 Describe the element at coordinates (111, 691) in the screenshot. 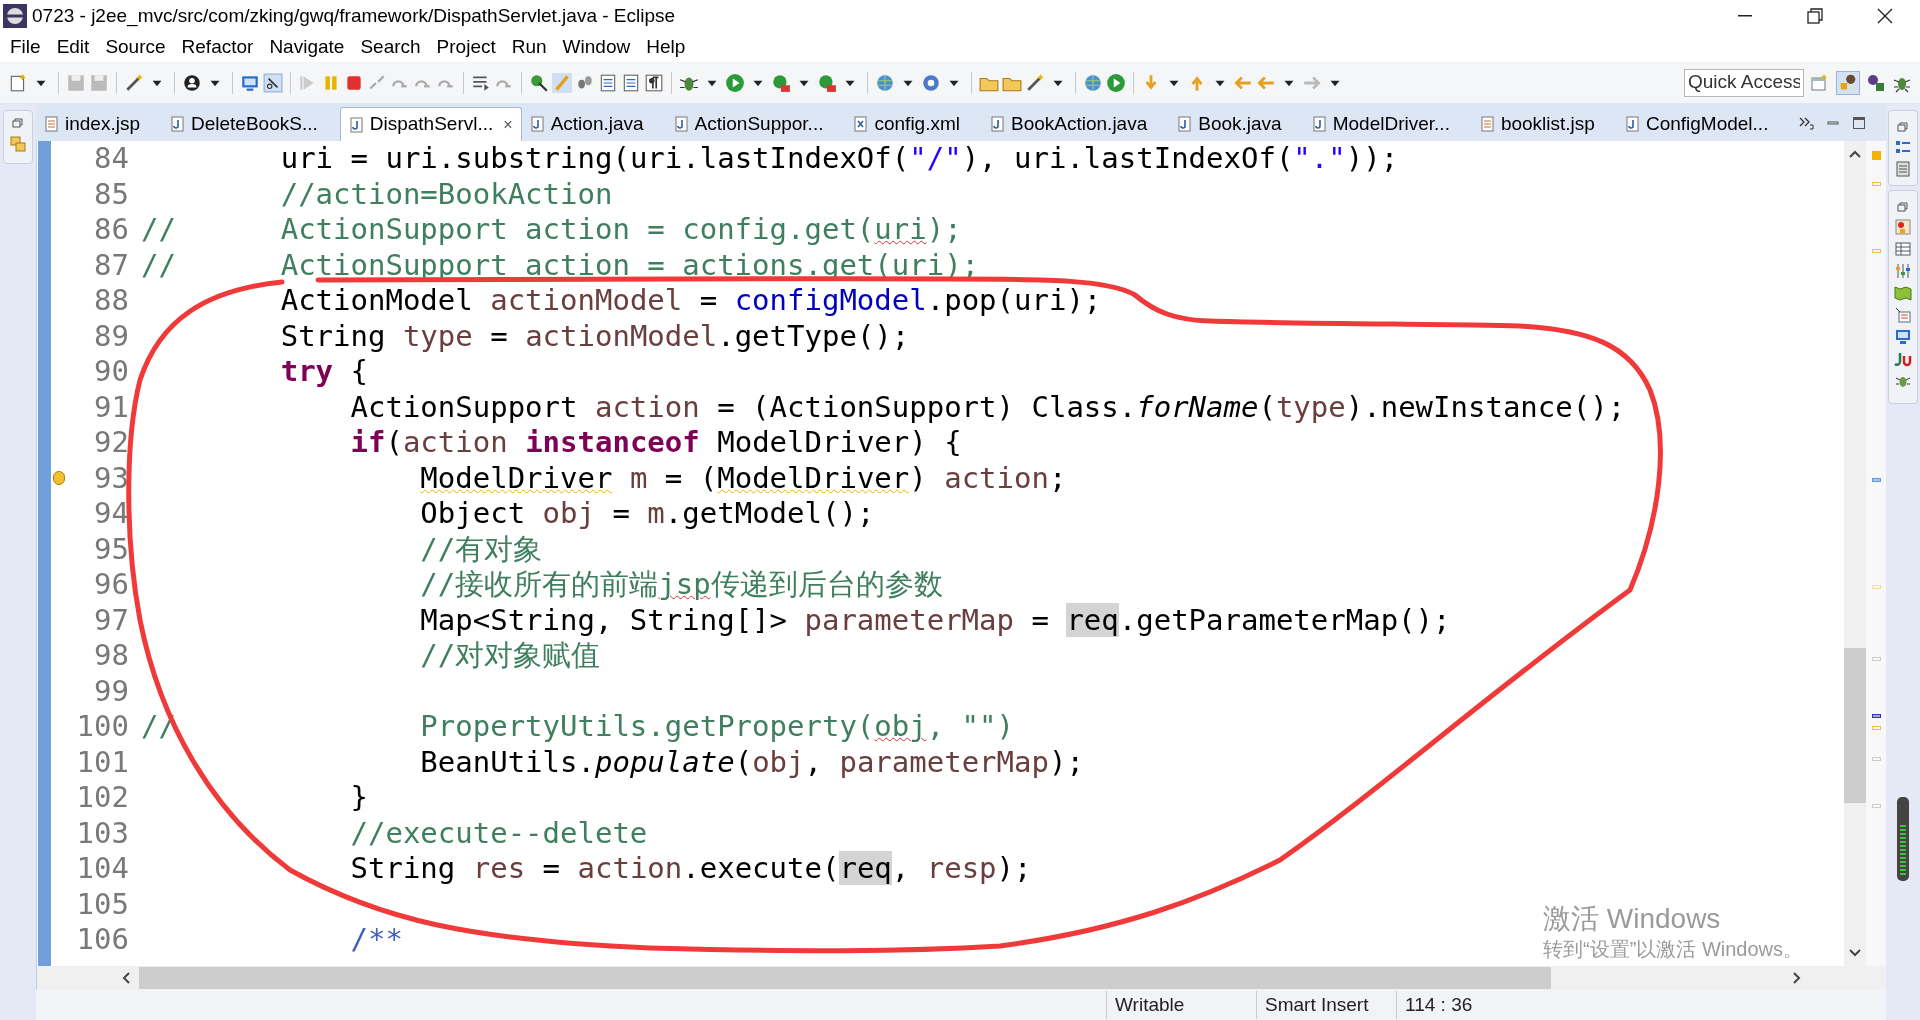

I see `line-number: 99` at that location.